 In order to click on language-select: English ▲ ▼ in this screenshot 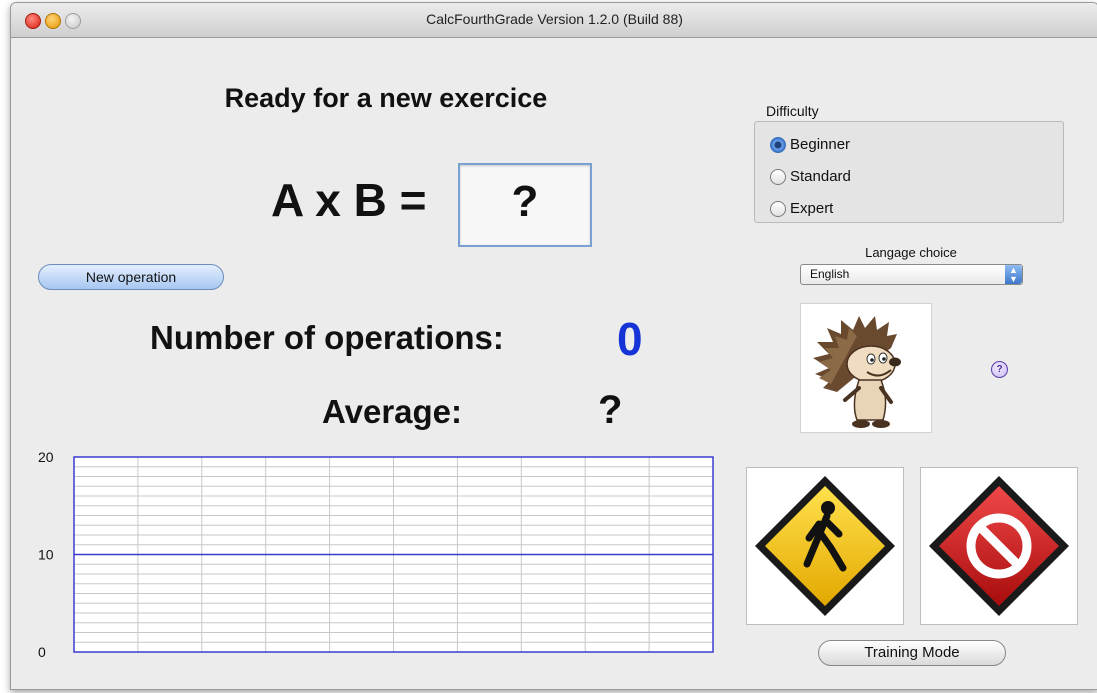, I will do `click(911, 274)`.